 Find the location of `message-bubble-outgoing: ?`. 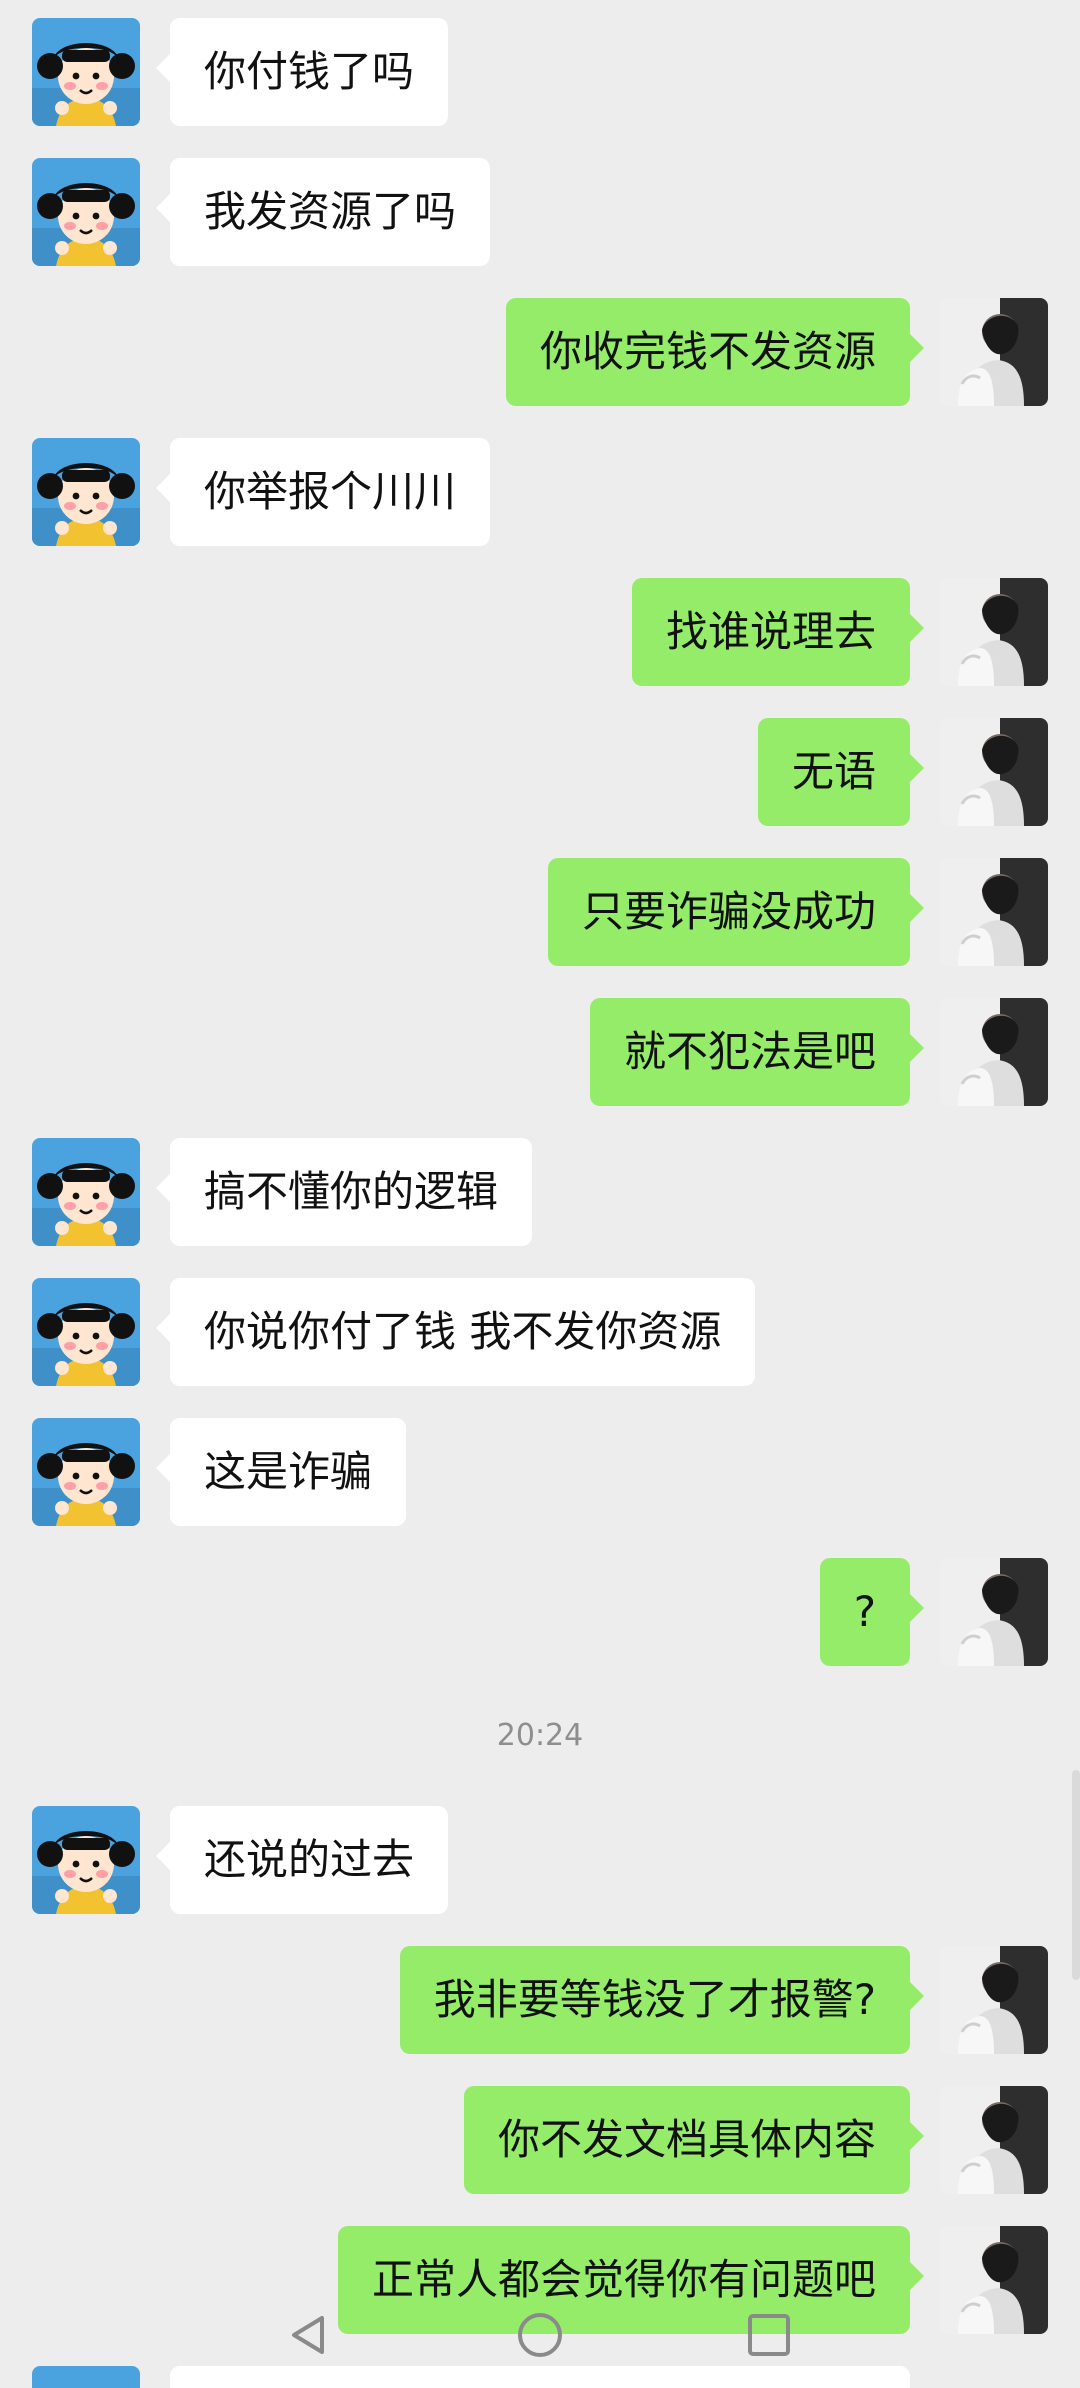

message-bubble-outgoing: ? is located at coordinates (872, 1612).